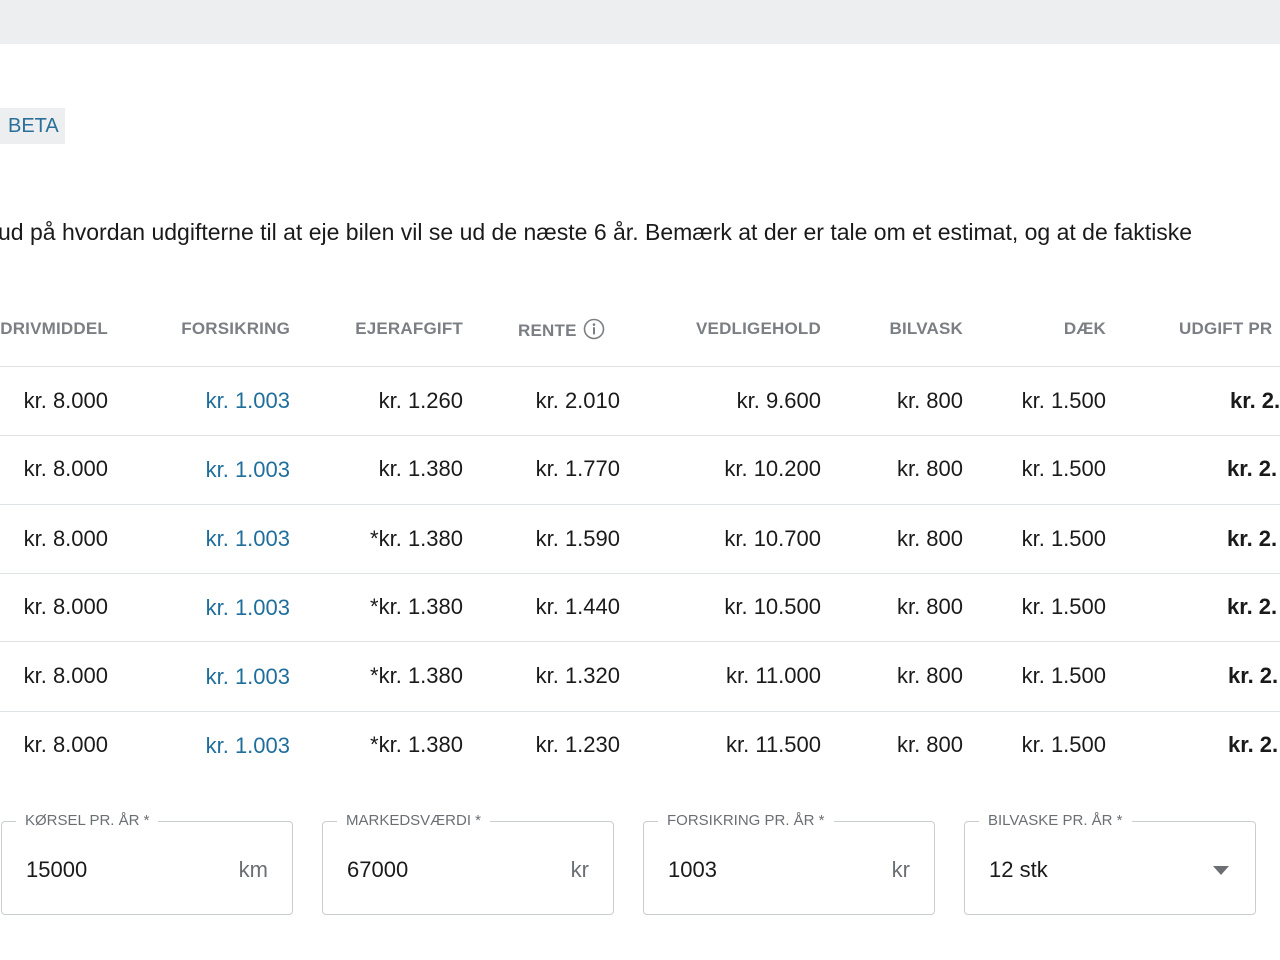  What do you see at coordinates (772, 468) in the screenshot?
I see `cell-vedligehold: kr. 10.200` at bounding box center [772, 468].